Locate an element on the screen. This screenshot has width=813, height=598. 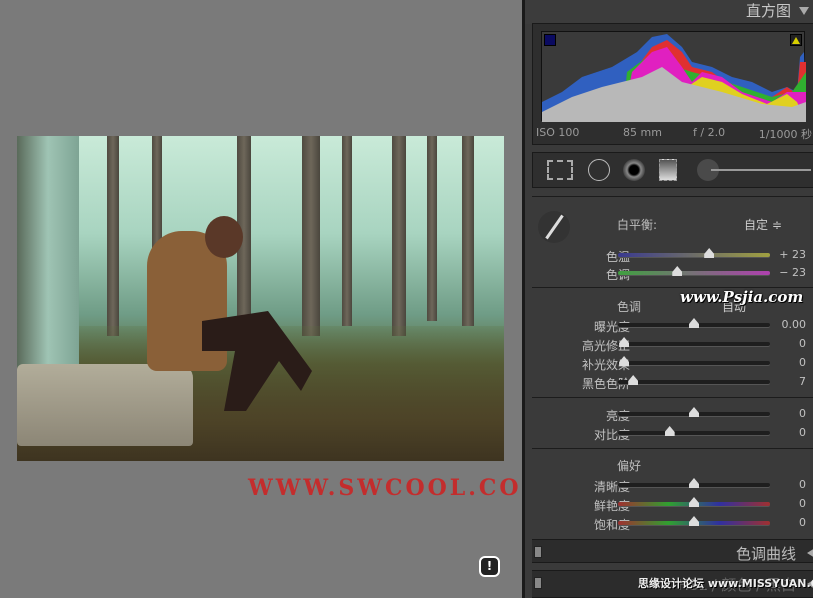
brush-slider is located at coordinates (761, 170).